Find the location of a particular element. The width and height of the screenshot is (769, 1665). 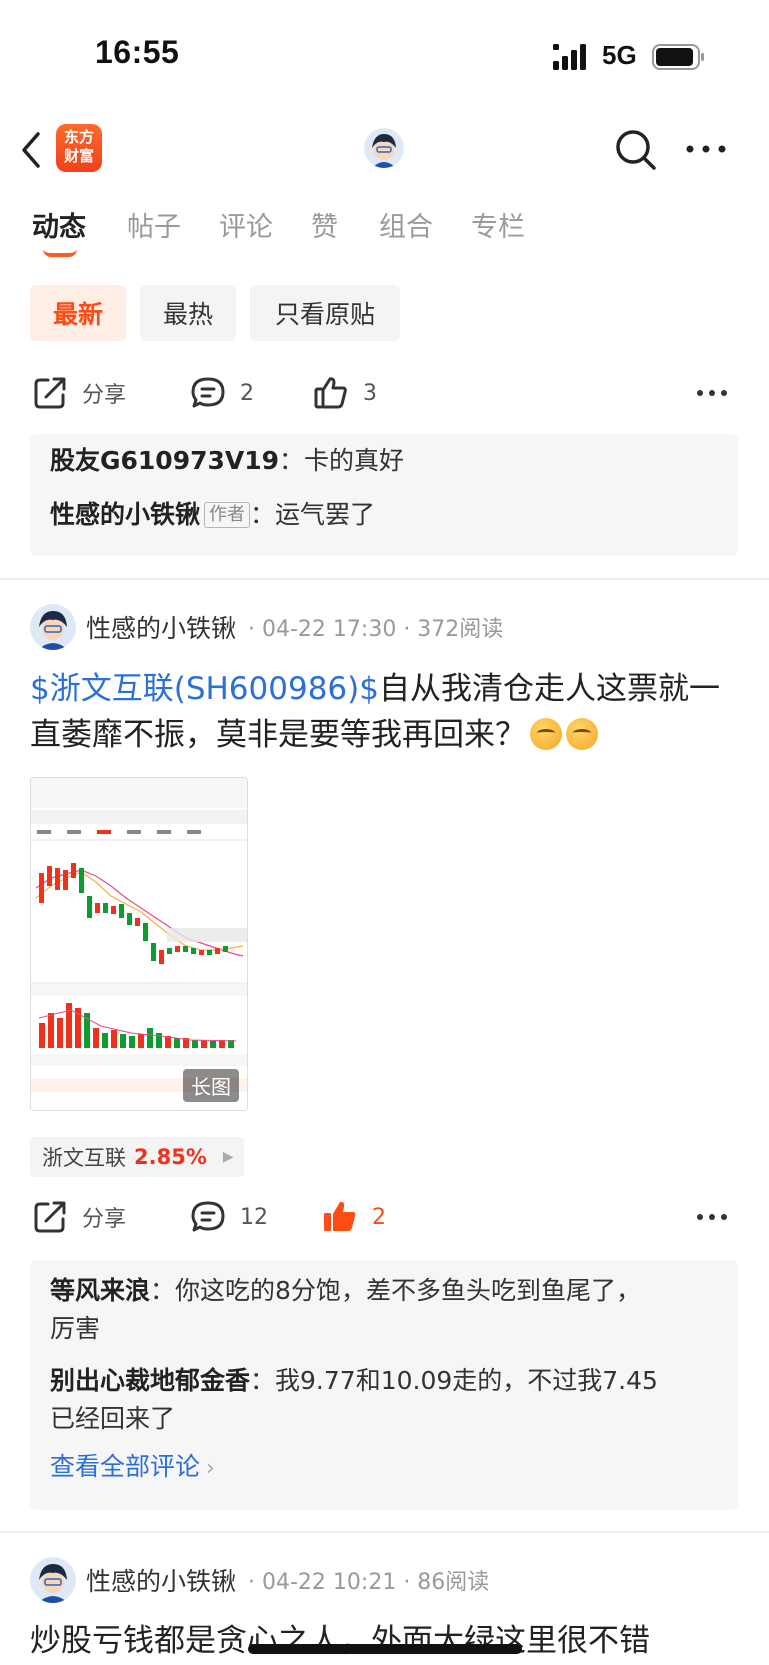

comment-item: 股友G610973V19：卡的真好 is located at coordinates (384, 461).